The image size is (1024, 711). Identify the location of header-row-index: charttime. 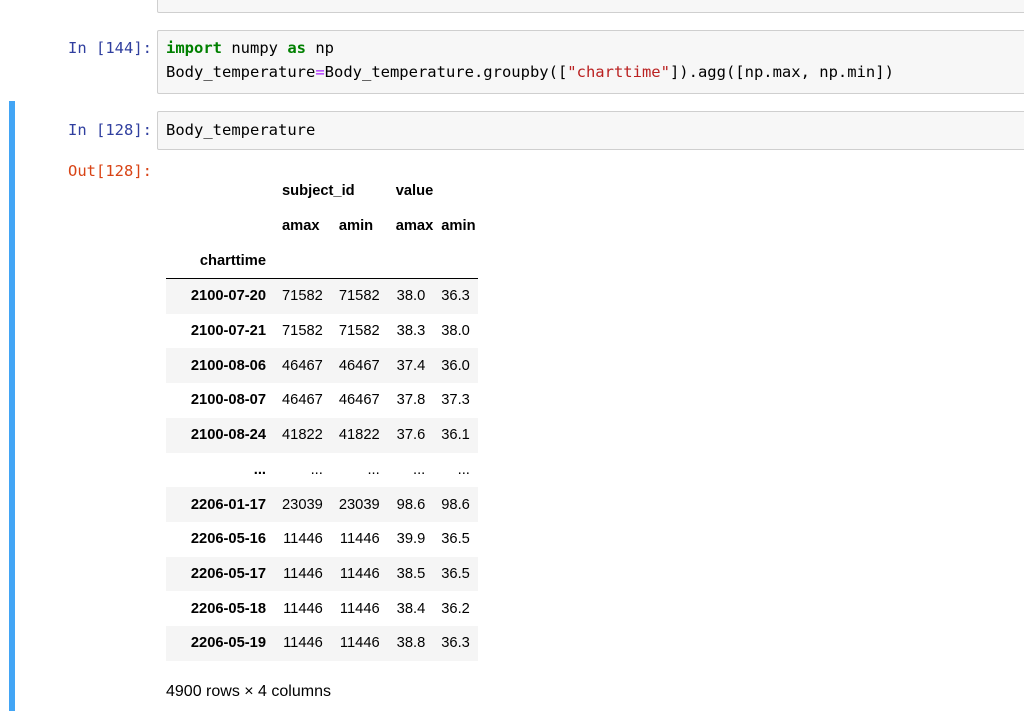
(322, 261).